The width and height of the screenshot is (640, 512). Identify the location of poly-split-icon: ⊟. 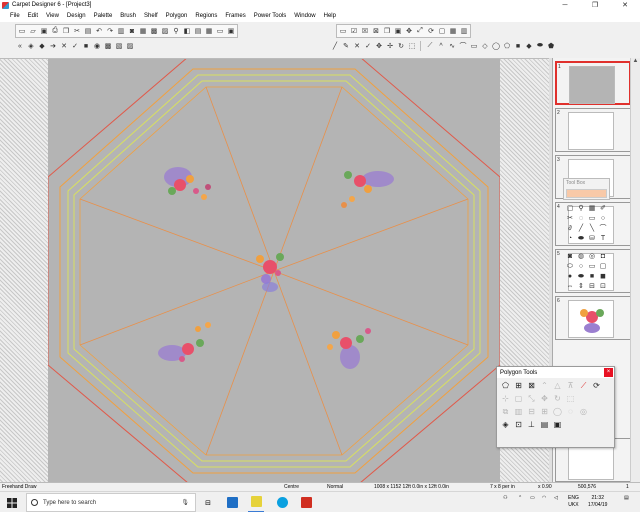
(531, 411).